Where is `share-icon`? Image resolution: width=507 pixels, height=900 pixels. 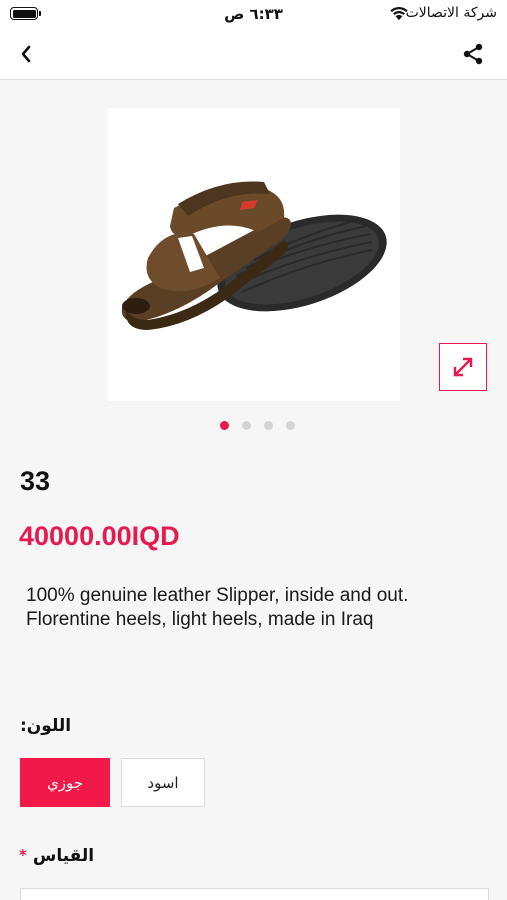 share-icon is located at coordinates (473, 54).